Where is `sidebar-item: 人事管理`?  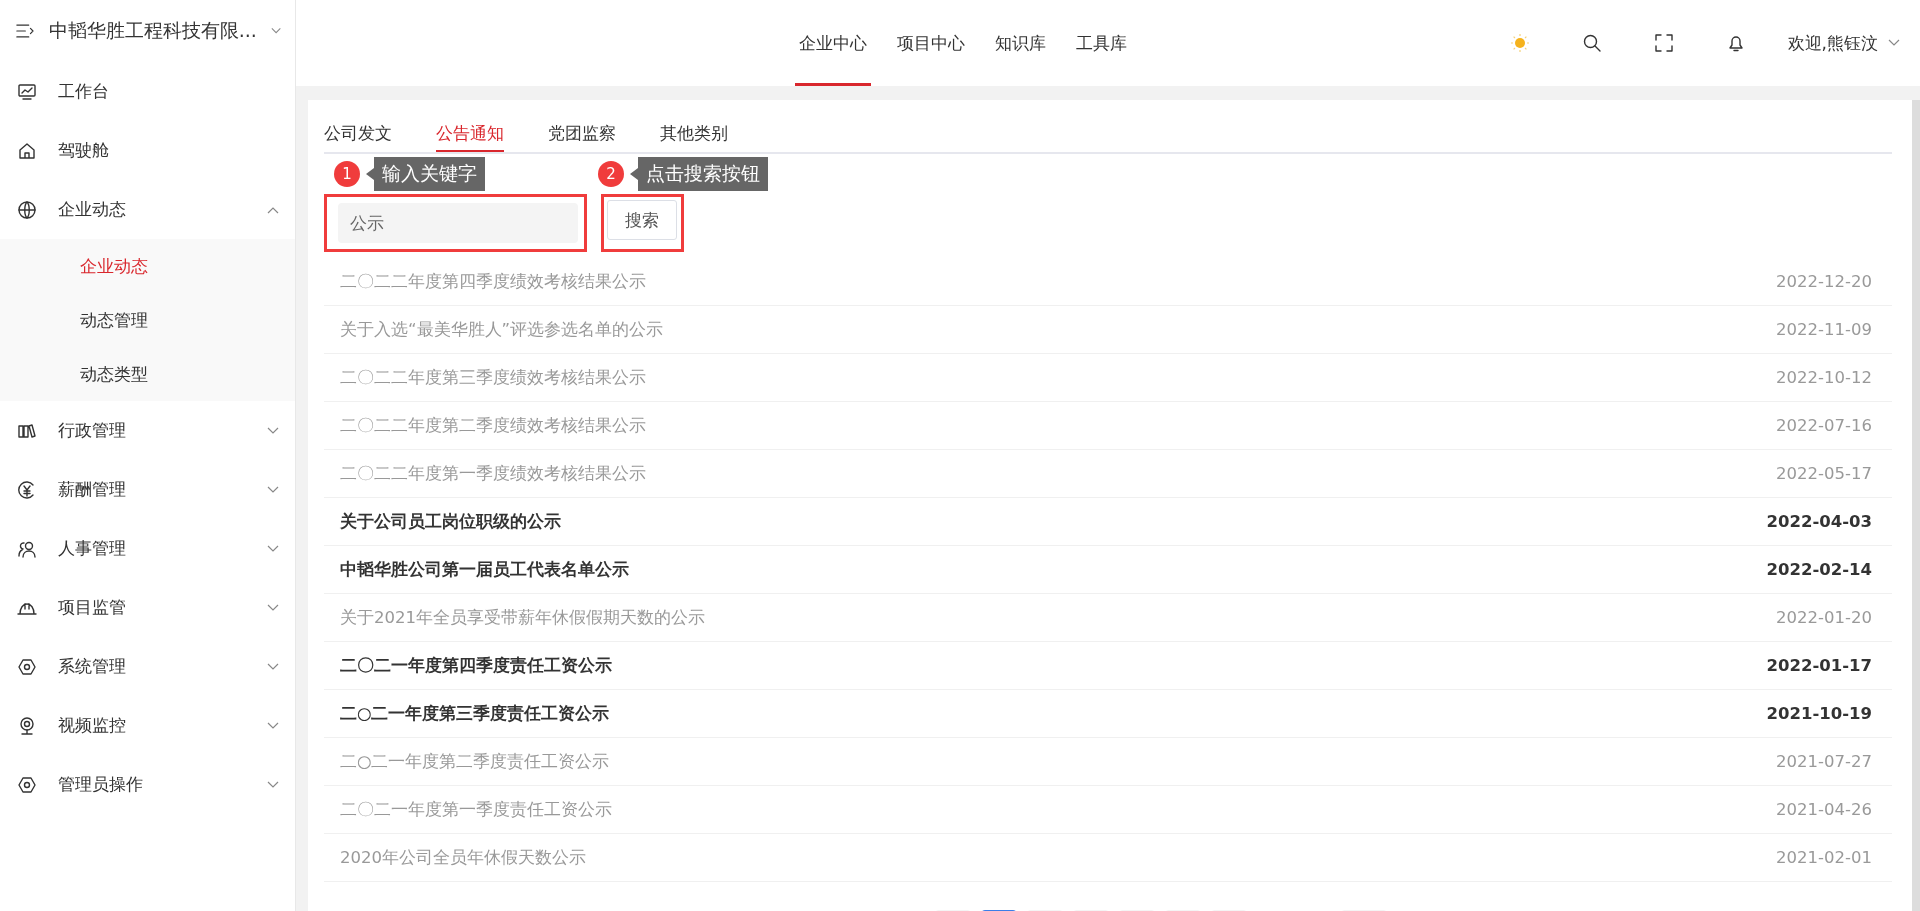
sidebar-item: 人事管理 is located at coordinates (147, 548).